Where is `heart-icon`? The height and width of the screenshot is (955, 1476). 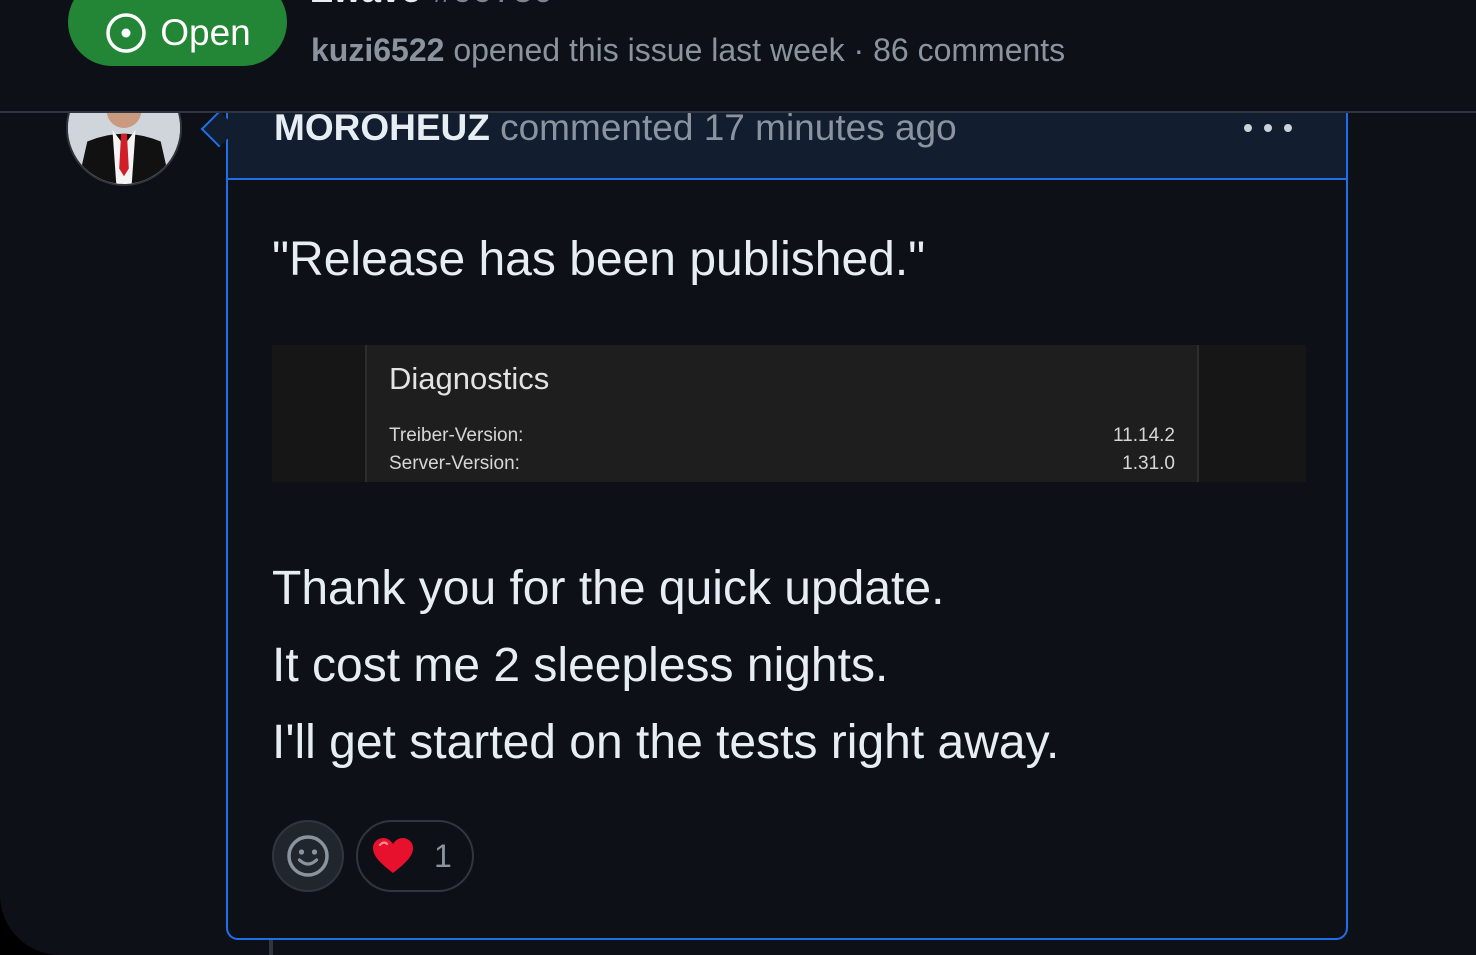 heart-icon is located at coordinates (393, 855).